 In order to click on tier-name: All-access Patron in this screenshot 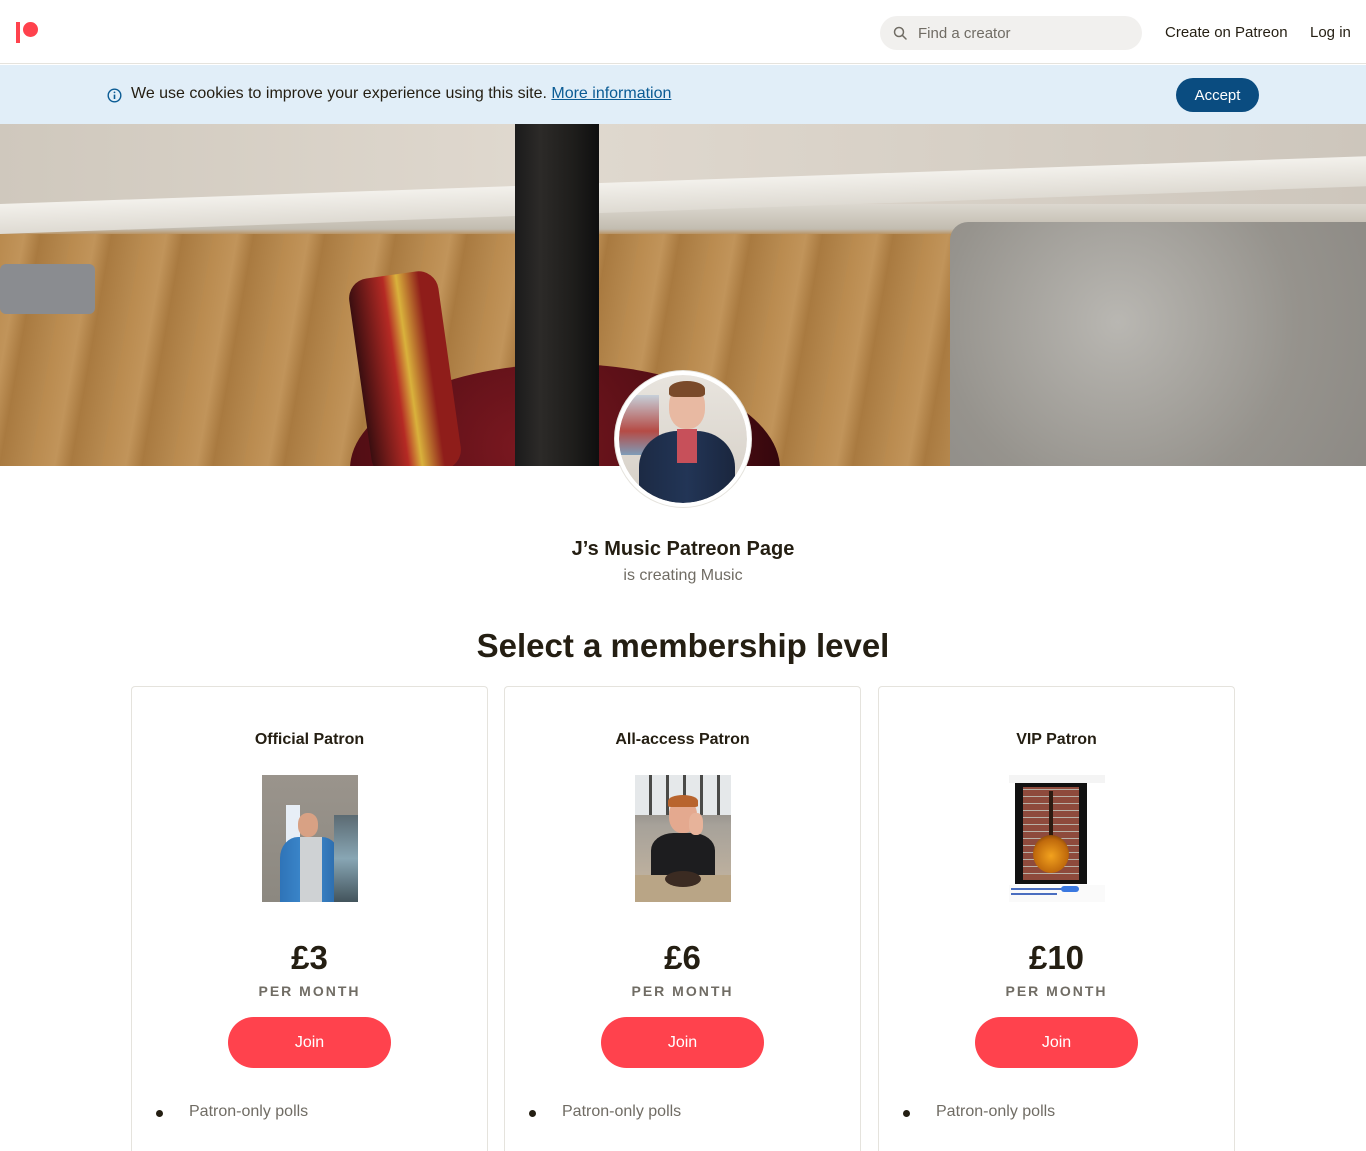, I will do `click(682, 739)`.